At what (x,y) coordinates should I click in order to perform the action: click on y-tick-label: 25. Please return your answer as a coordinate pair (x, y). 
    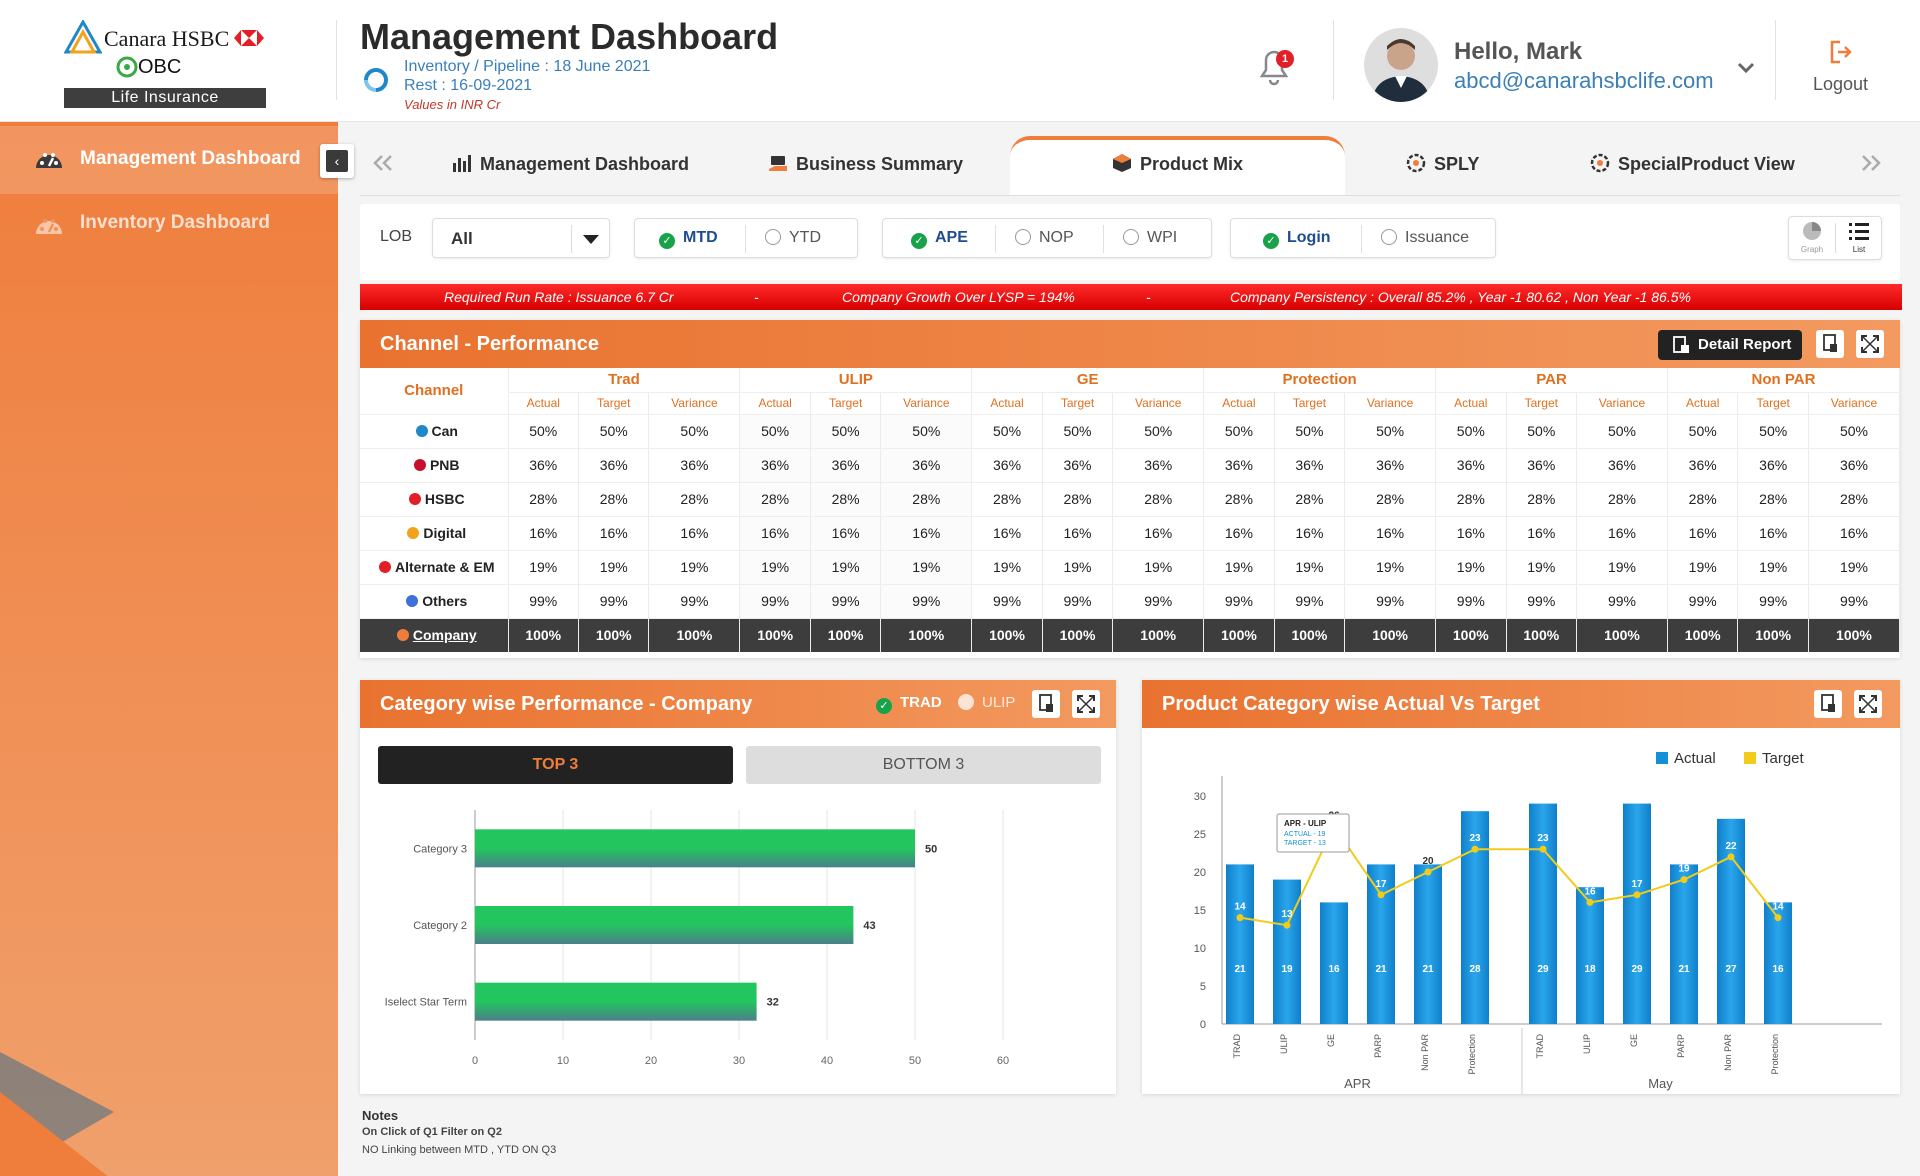
    Looking at the image, I should click on (1200, 835).